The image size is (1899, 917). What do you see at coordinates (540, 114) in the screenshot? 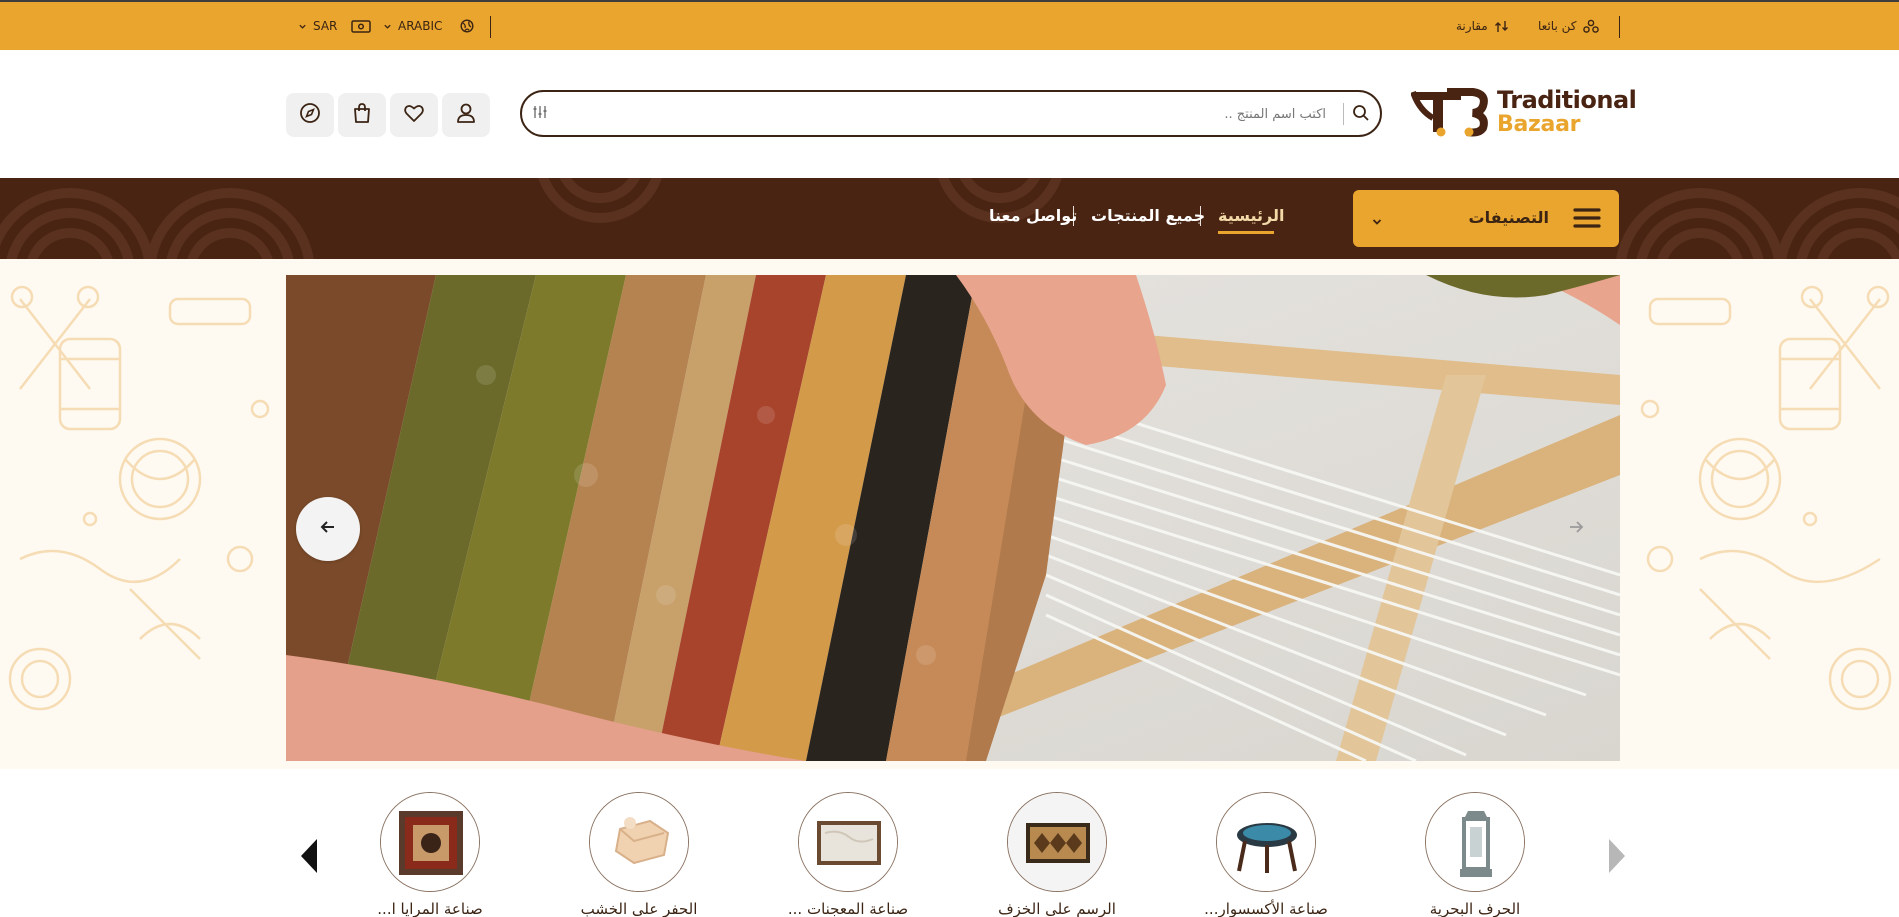
I see `filter-icon` at bounding box center [540, 114].